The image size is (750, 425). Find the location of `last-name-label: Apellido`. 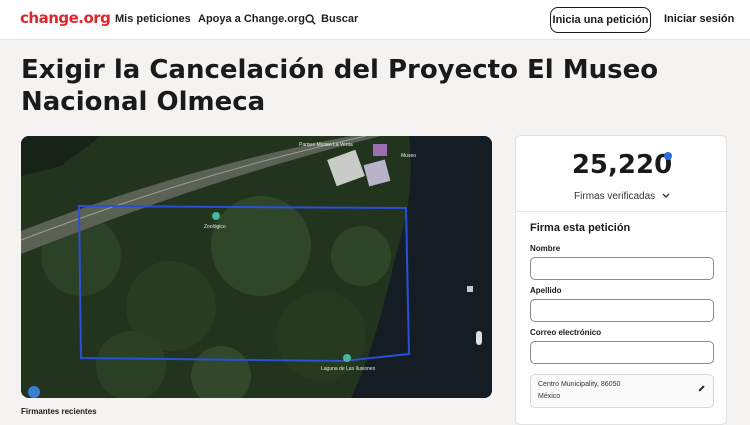

last-name-label: Apellido is located at coordinates (546, 290).